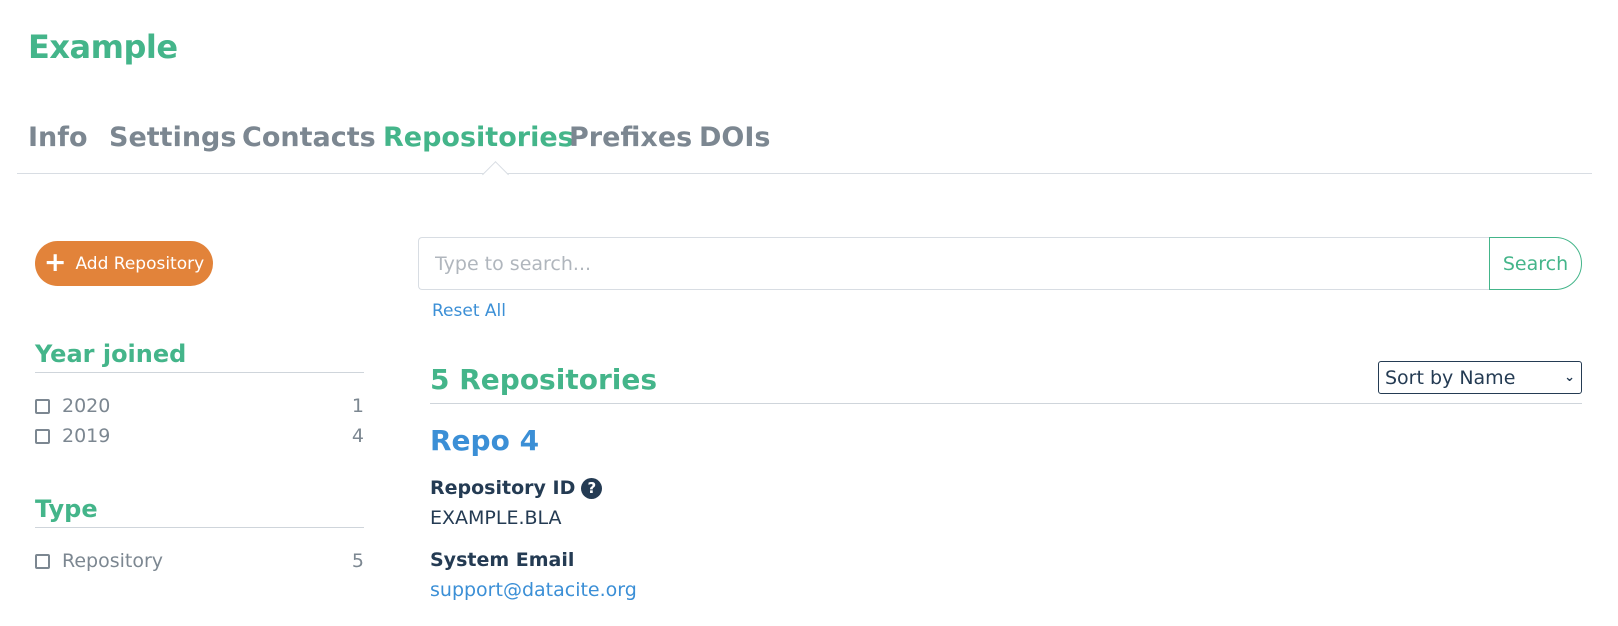 This screenshot has height=626, width=1618. I want to click on tab-dois: DOIs, so click(734, 137).